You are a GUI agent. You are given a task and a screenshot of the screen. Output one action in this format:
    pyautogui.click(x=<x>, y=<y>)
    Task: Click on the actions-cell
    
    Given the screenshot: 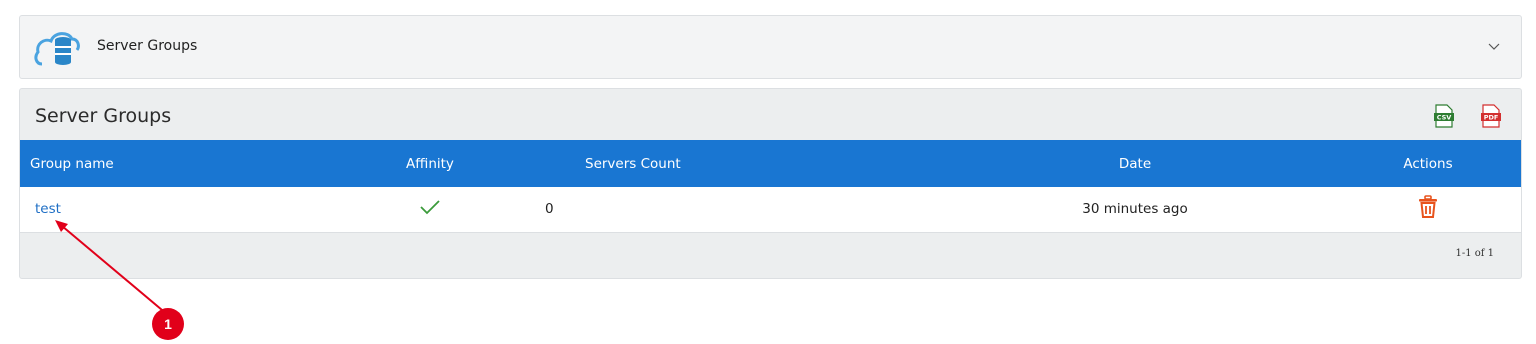 What is the action you would take?
    pyautogui.click(x=1428, y=209)
    